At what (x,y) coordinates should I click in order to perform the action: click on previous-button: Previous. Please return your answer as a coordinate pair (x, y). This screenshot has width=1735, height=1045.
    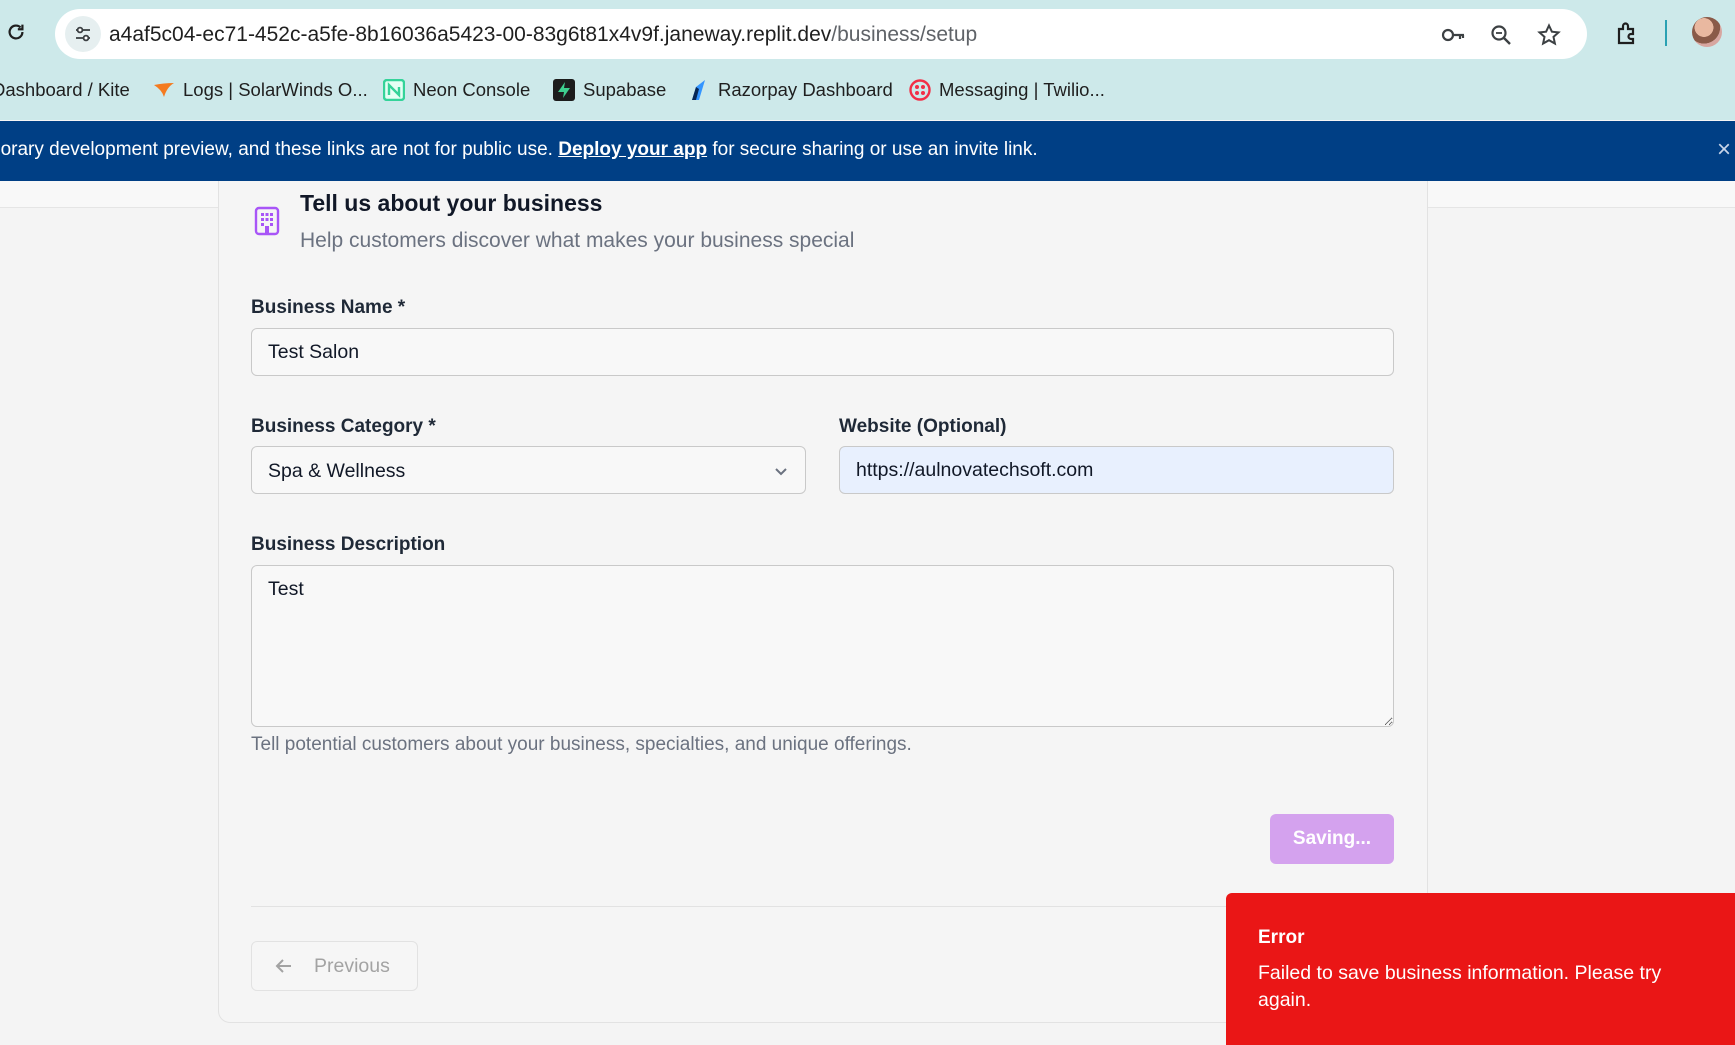
    Looking at the image, I should click on (334, 966).